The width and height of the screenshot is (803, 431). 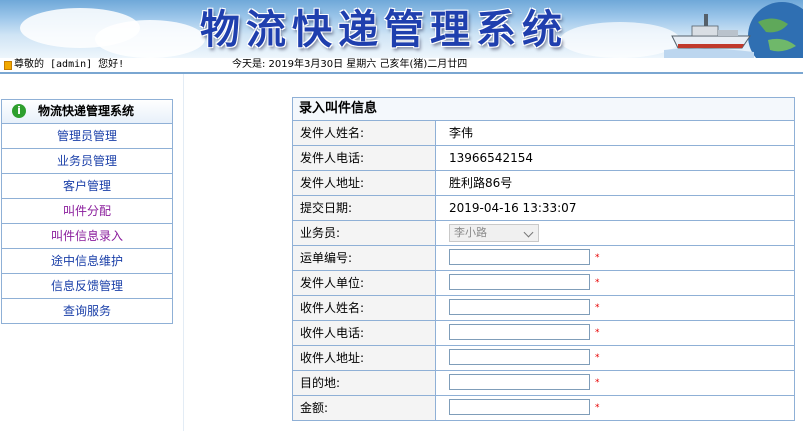 I want to click on sidebar-item-assign: 叫件分配, so click(x=87, y=211).